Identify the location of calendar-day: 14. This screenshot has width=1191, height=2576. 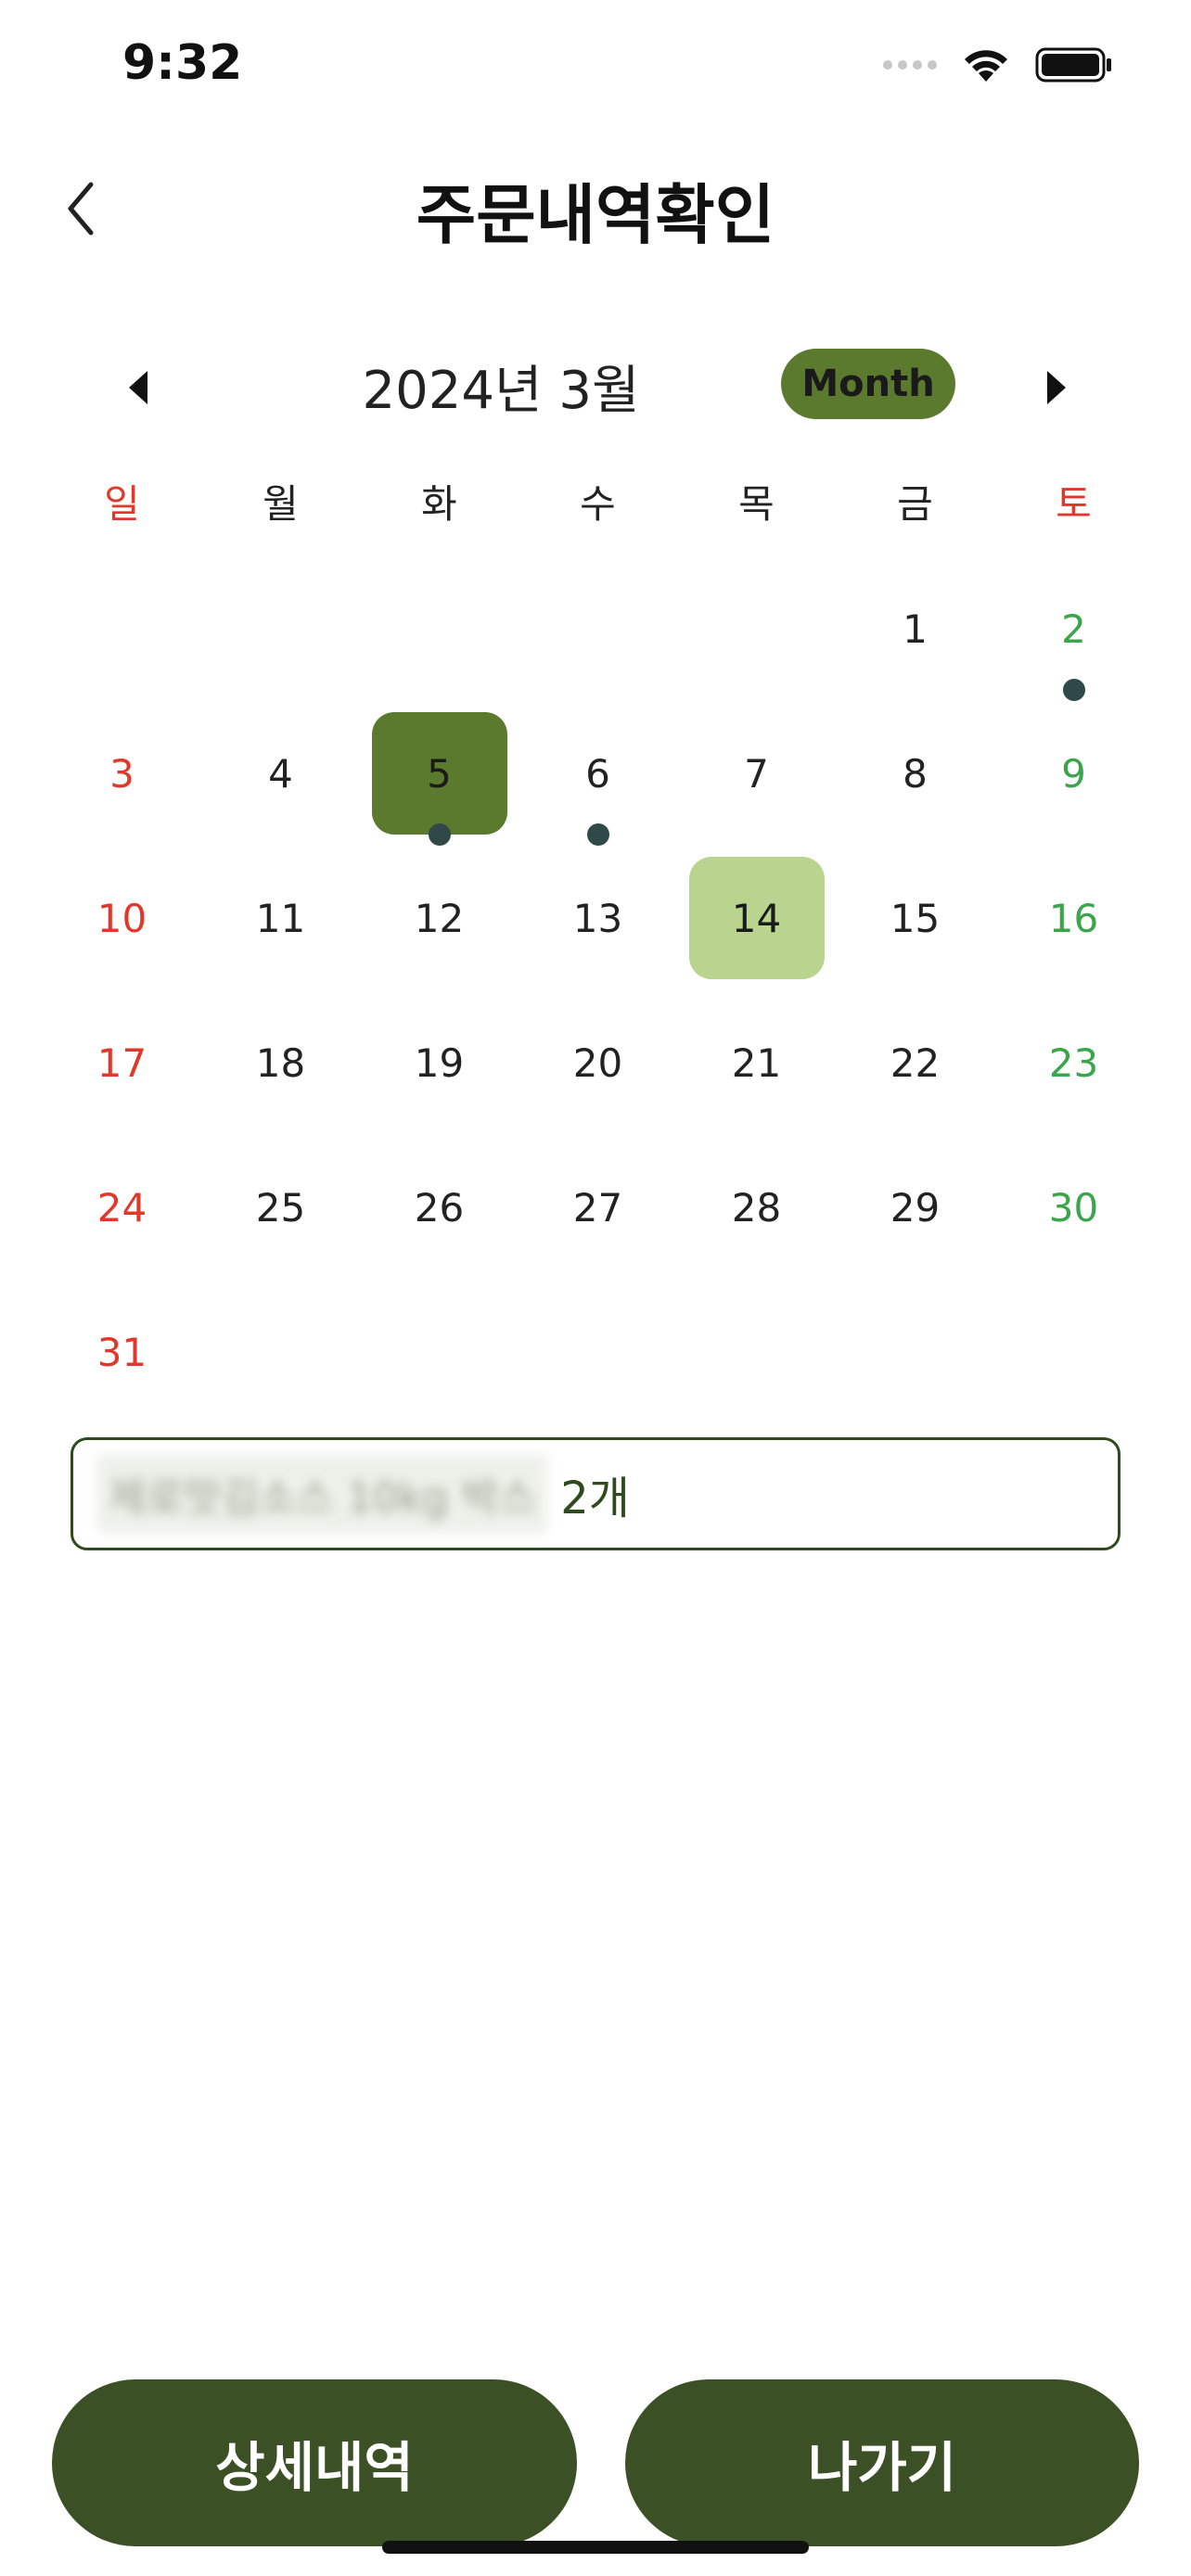
(756, 927).